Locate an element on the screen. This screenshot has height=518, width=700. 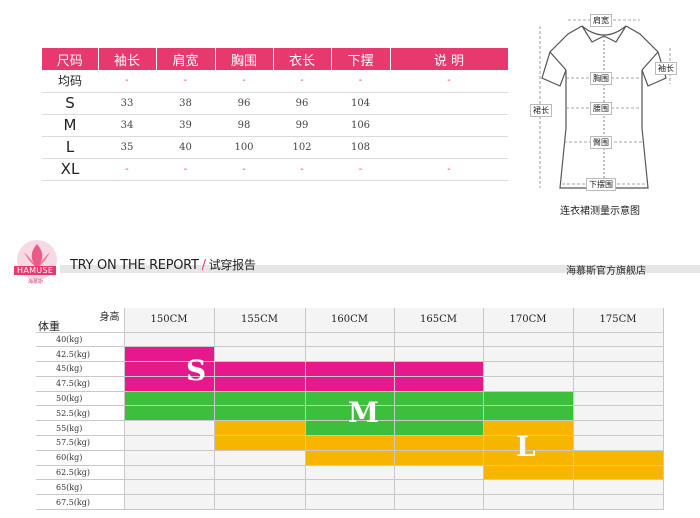
size-name: M is located at coordinates (70, 125).